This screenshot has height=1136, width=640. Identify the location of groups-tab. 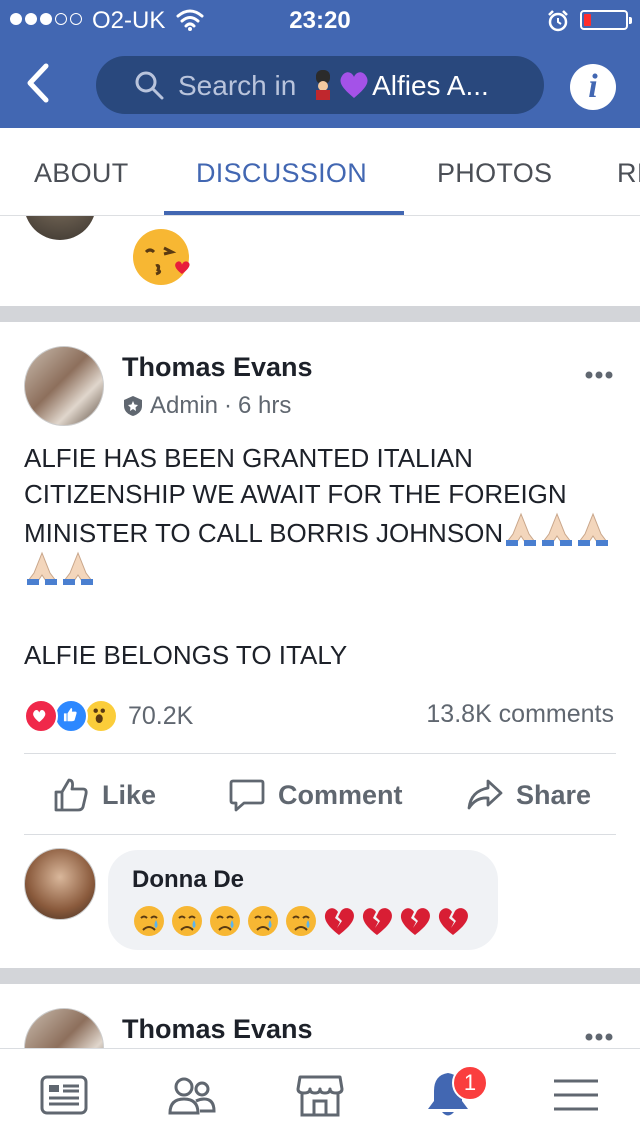
(192, 1095).